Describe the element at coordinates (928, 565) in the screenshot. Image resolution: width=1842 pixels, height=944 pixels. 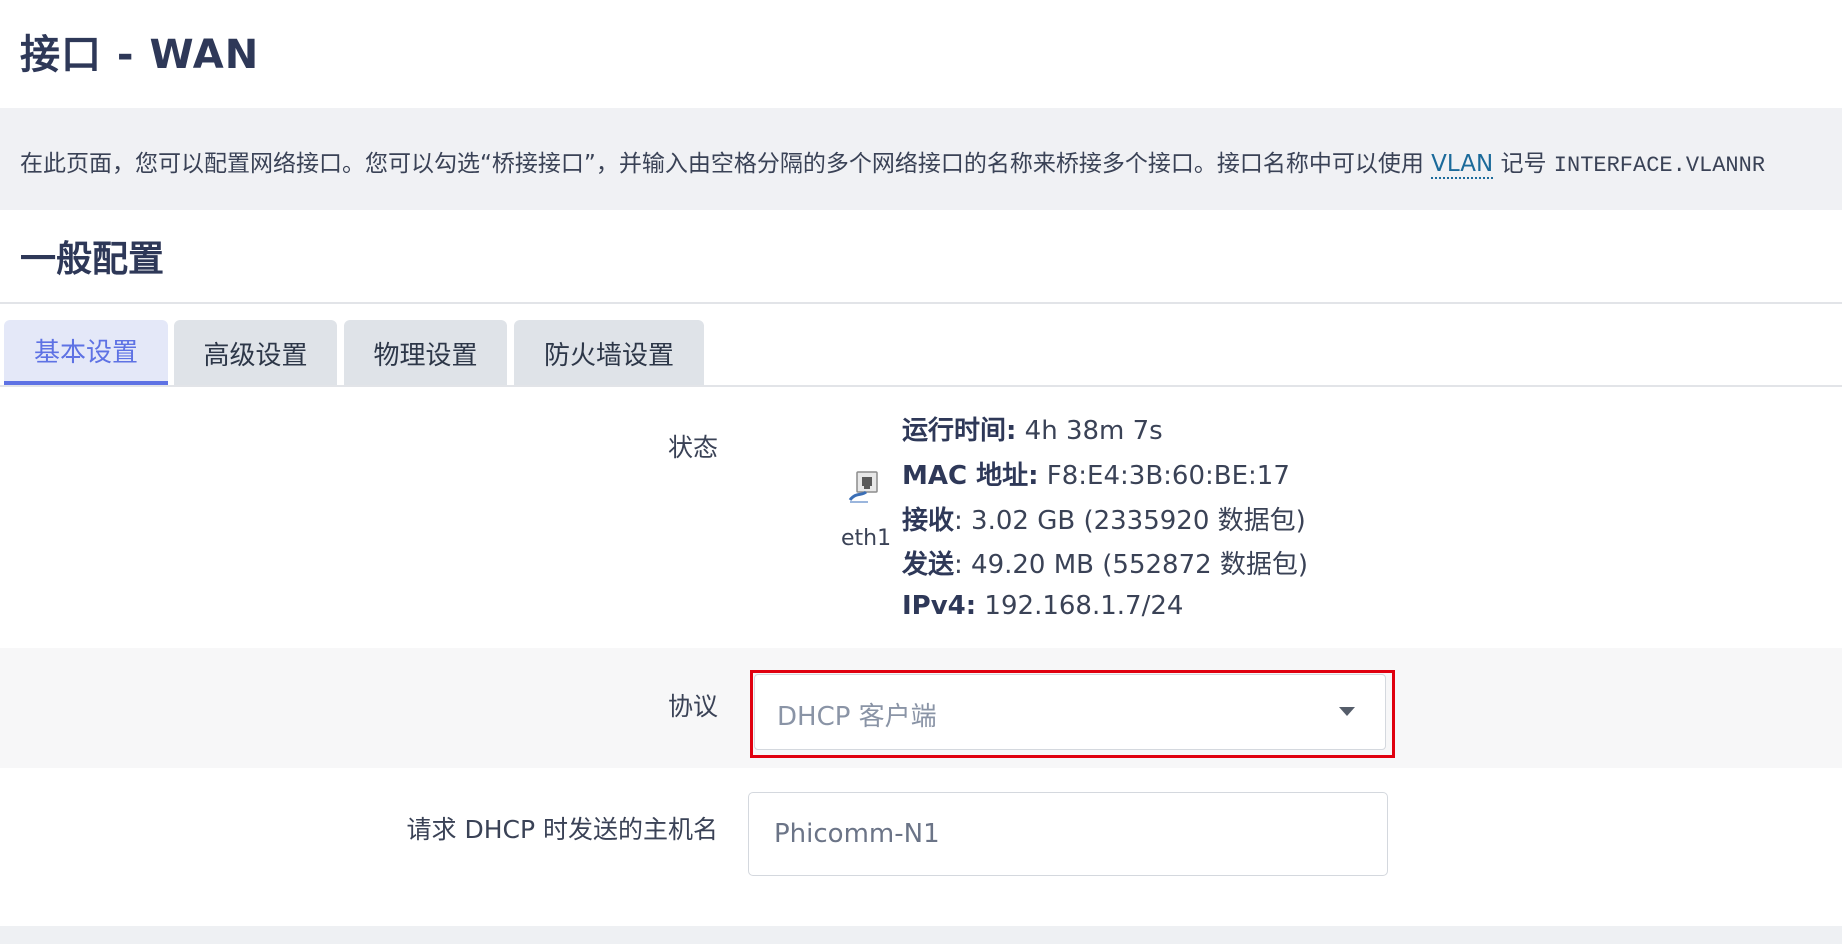
I see `status-tx-key: 发送` at that location.